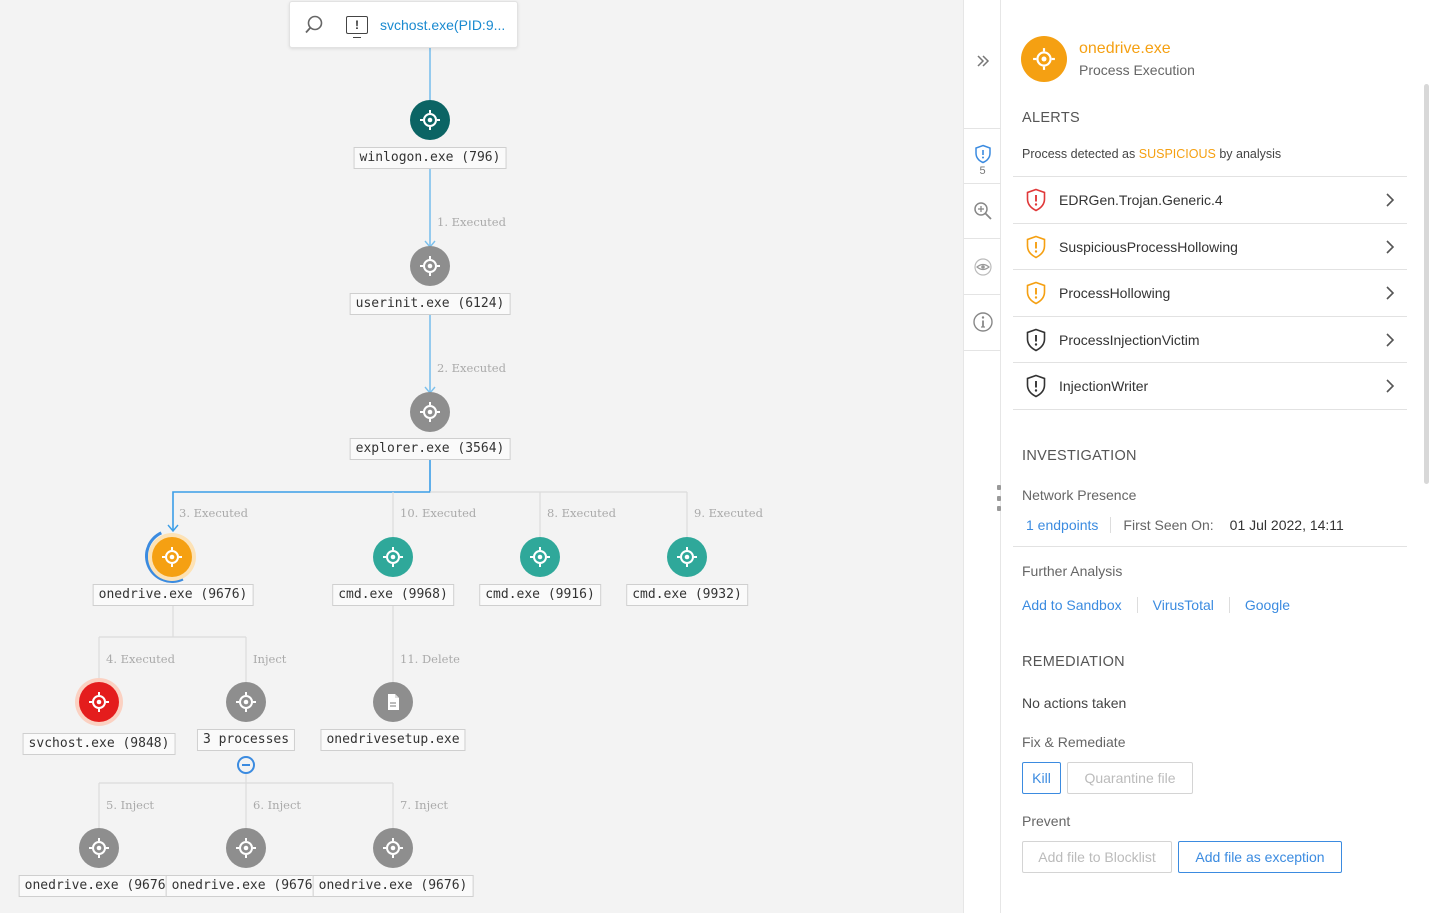 Image resolution: width=1429 pixels, height=913 pixels. Describe the element at coordinates (982, 456) in the screenshot. I see `side-rail: 5` at that location.